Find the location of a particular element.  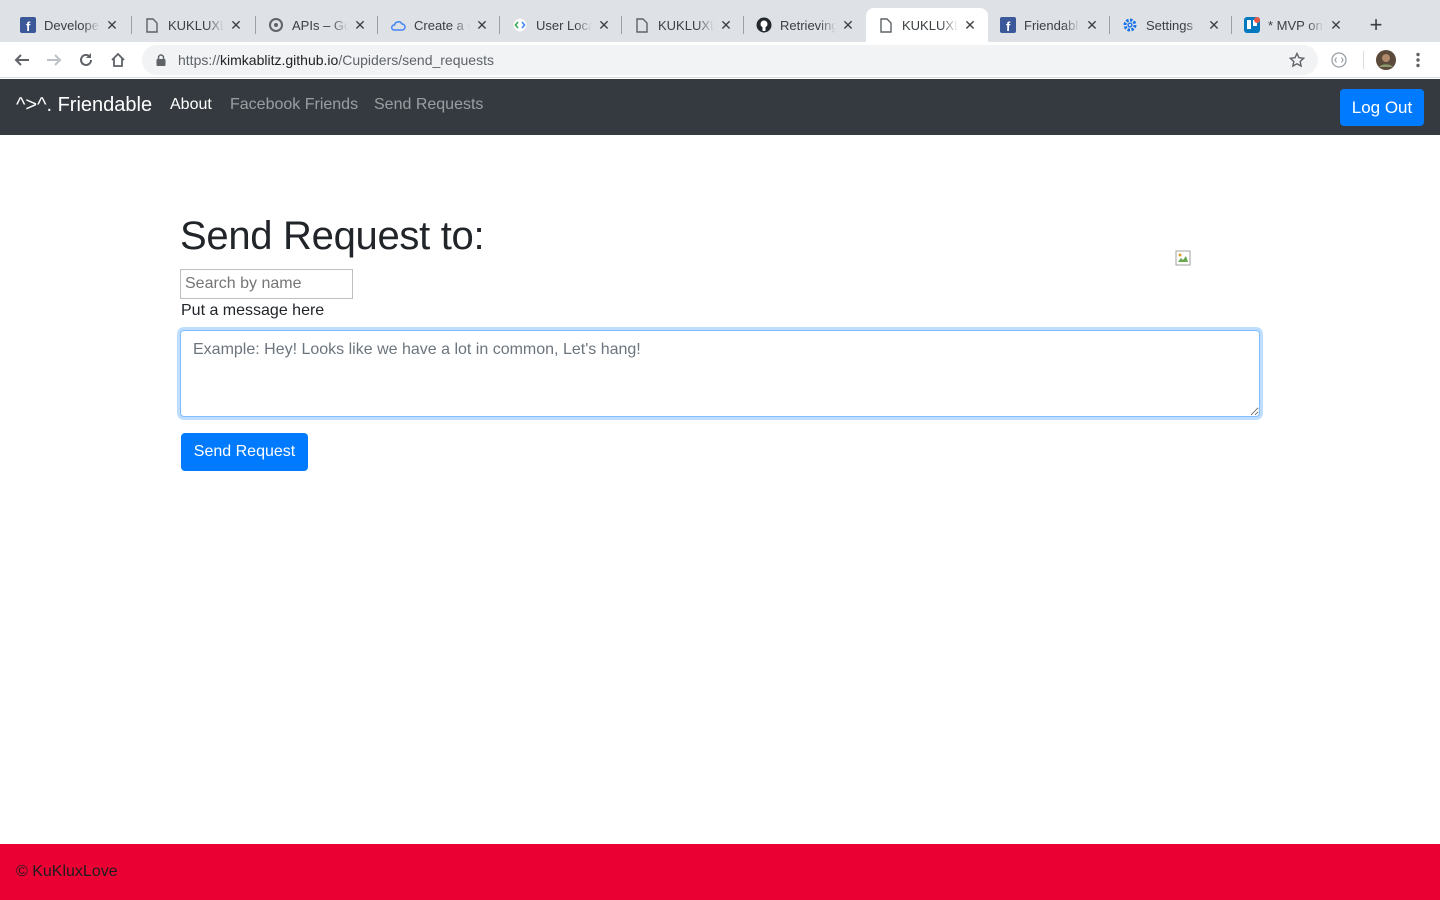

page-title: Send Request to: is located at coordinates (332, 236).